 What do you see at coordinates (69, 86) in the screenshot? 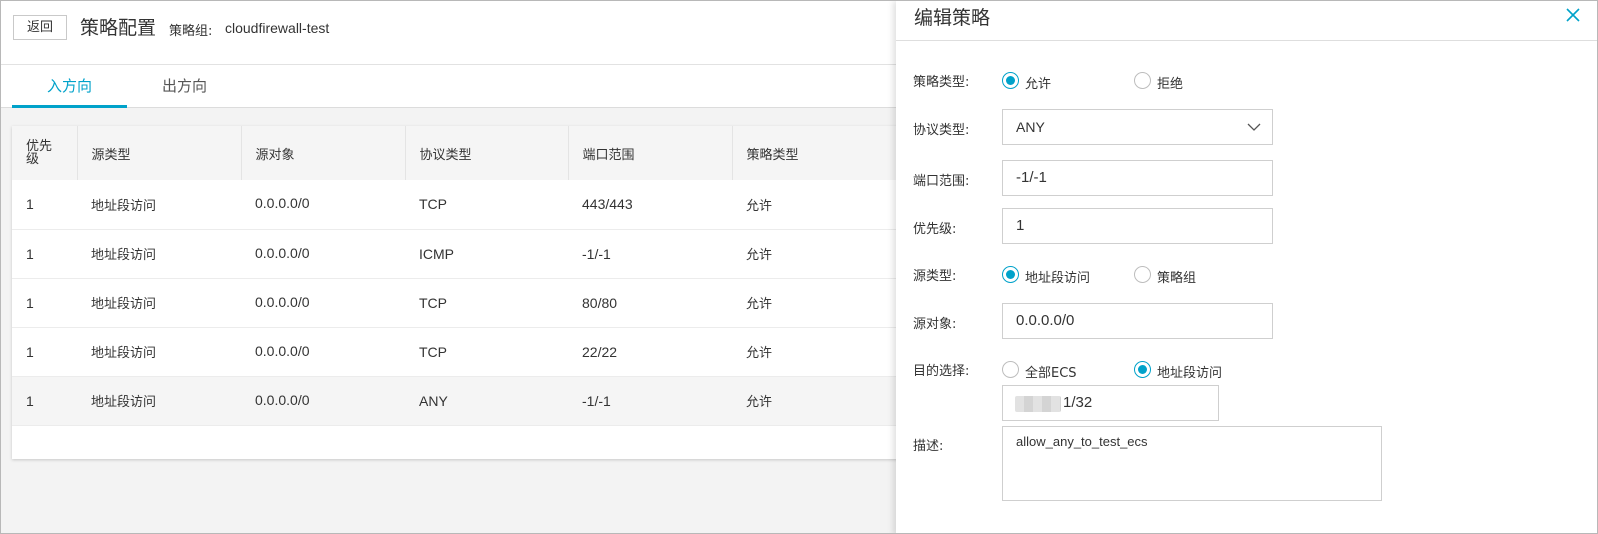
I see `tab-inbound: 入方向` at bounding box center [69, 86].